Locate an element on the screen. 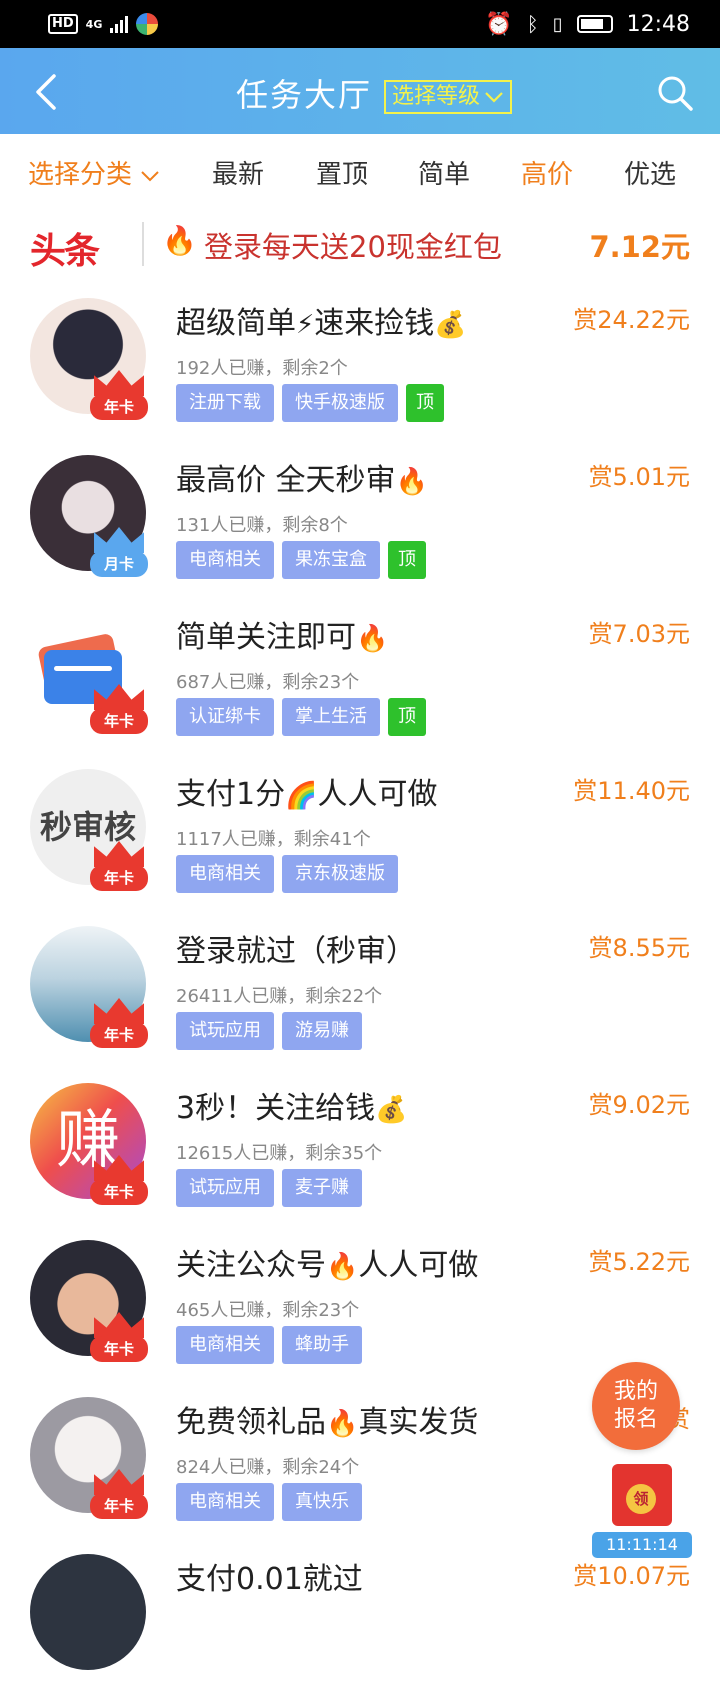 This screenshot has height=1700, width=720. tab-high-price: 高价 is located at coordinates (547, 172).